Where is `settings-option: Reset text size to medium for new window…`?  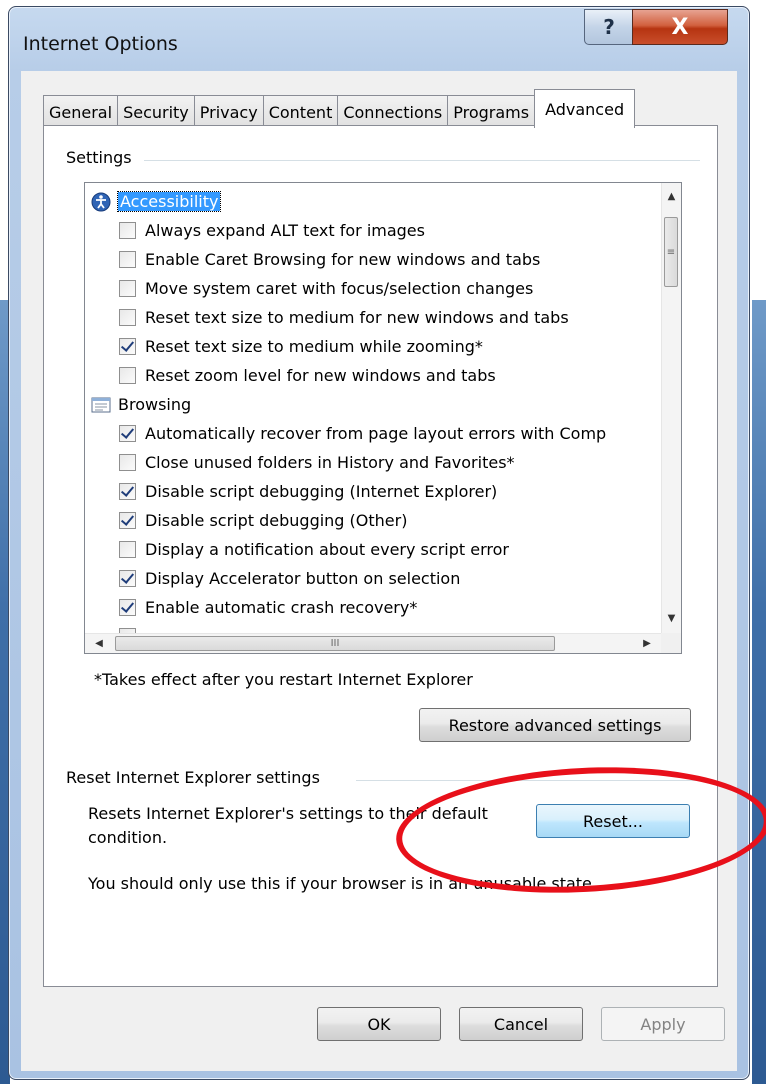
settings-option: Reset text size to medium for new window… is located at coordinates (344, 317).